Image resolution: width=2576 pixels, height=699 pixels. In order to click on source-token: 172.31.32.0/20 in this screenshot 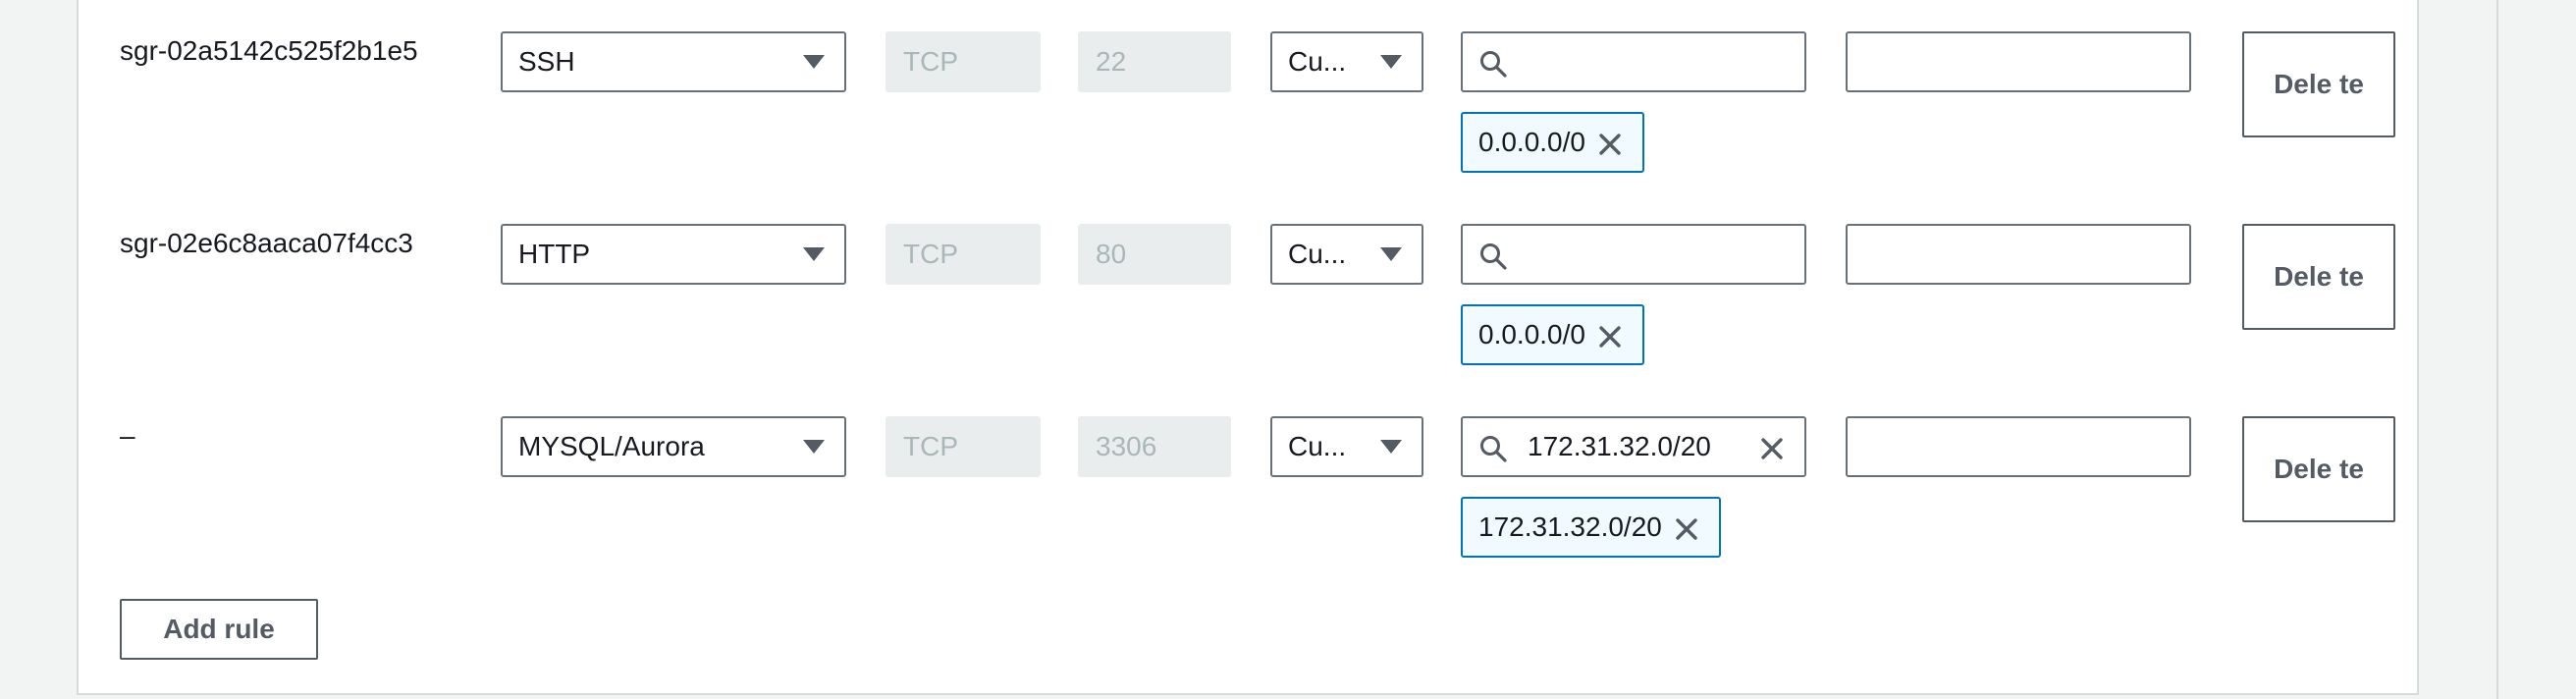, I will do `click(1591, 527)`.